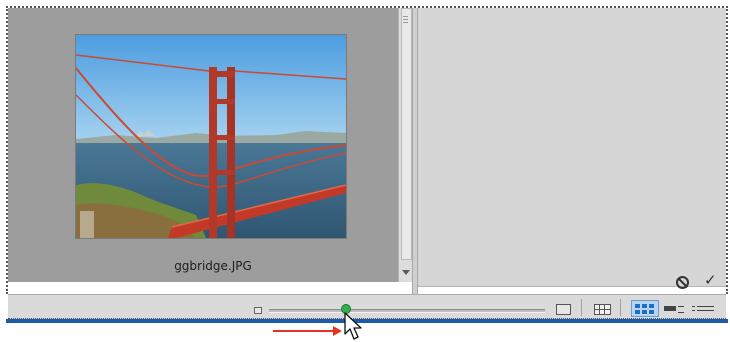 The width and height of the screenshot is (730, 342). What do you see at coordinates (258, 310) in the screenshot?
I see `small-thumbnail-icon` at bounding box center [258, 310].